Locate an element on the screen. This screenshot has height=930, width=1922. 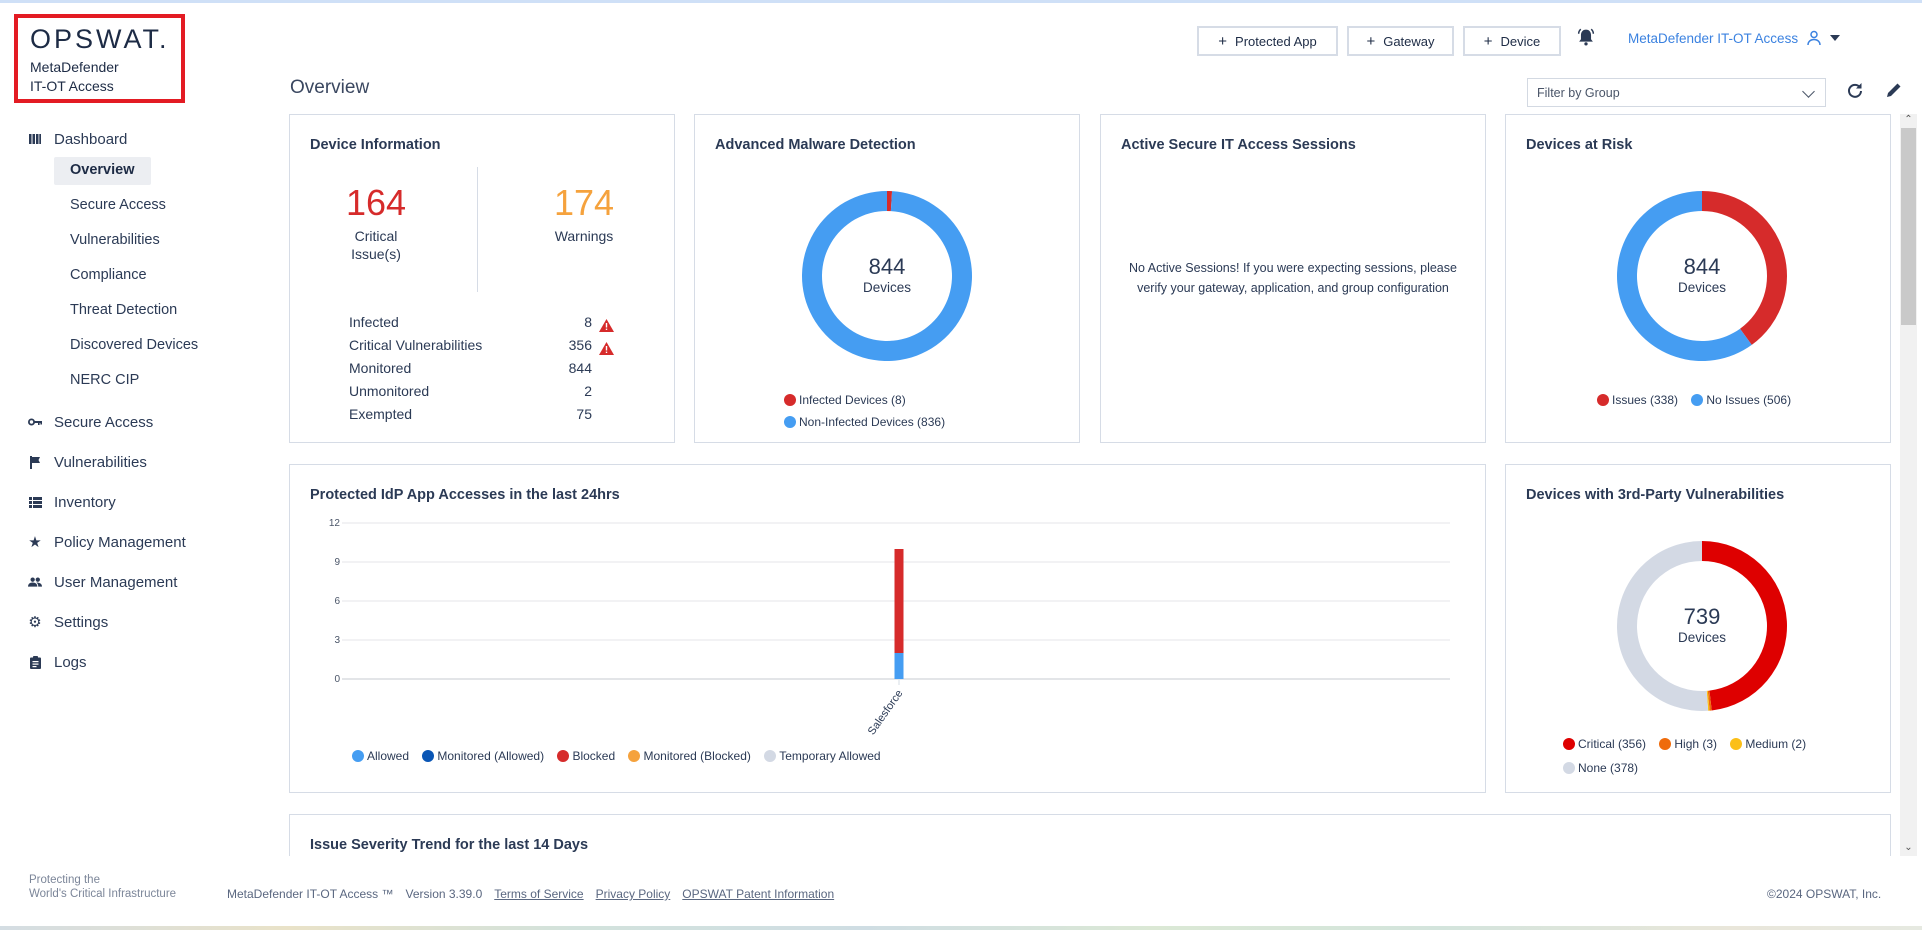
privacy-policy-link: Privacy Policy is located at coordinates (633, 894).